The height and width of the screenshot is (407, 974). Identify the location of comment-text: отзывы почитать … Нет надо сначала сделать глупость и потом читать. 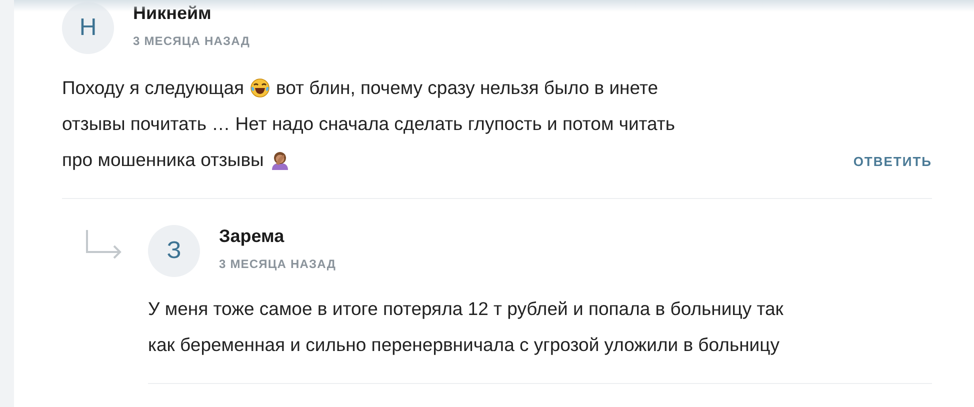
(369, 124).